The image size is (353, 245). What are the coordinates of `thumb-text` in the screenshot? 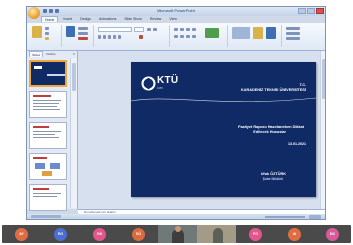 It's located at (56, 75).